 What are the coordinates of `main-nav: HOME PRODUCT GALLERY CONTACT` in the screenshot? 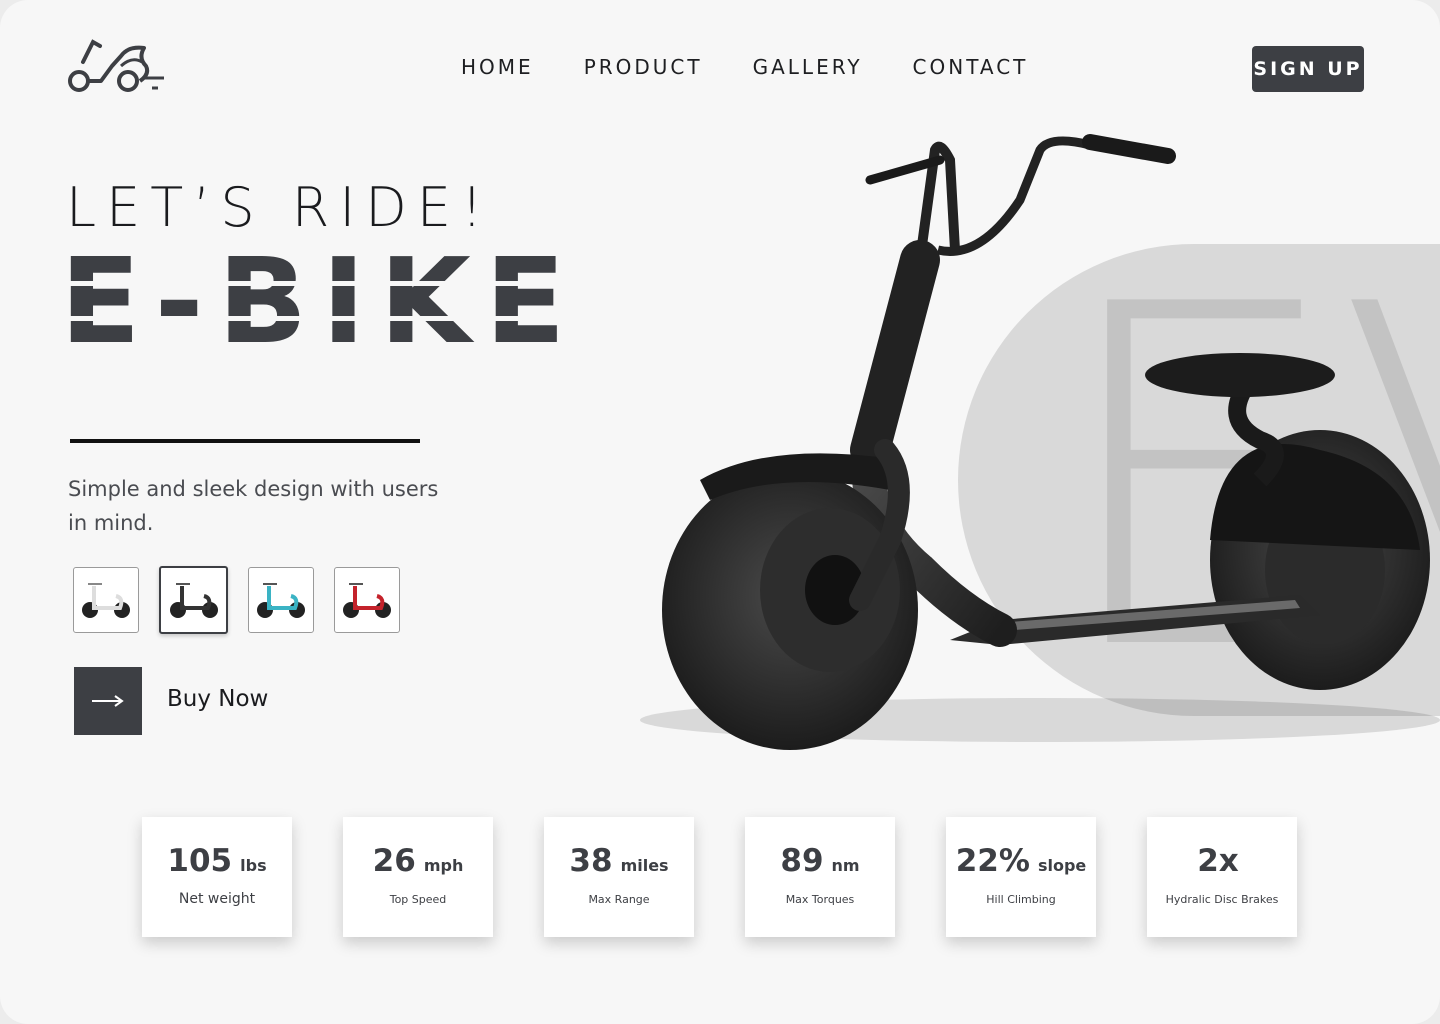 It's located at (744, 67).